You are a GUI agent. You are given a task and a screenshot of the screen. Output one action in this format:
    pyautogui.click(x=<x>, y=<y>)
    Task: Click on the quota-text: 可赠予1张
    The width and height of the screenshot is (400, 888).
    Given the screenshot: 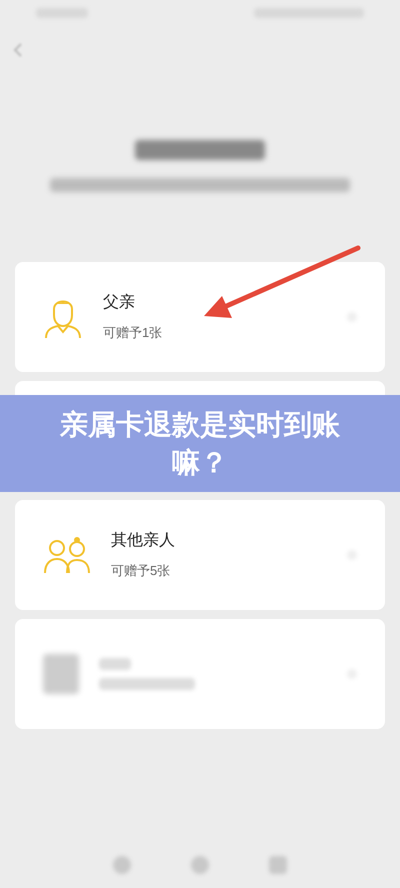 What is the action you would take?
    pyautogui.click(x=133, y=333)
    